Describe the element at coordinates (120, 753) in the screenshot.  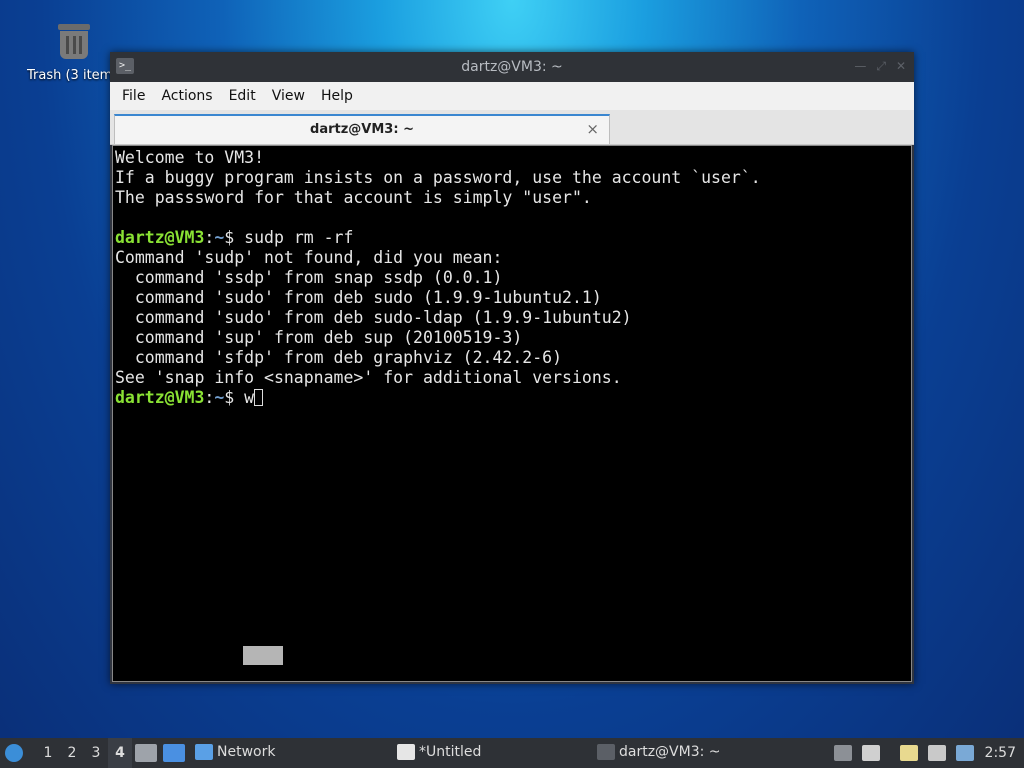
I see `workspace-4: 4` at that location.